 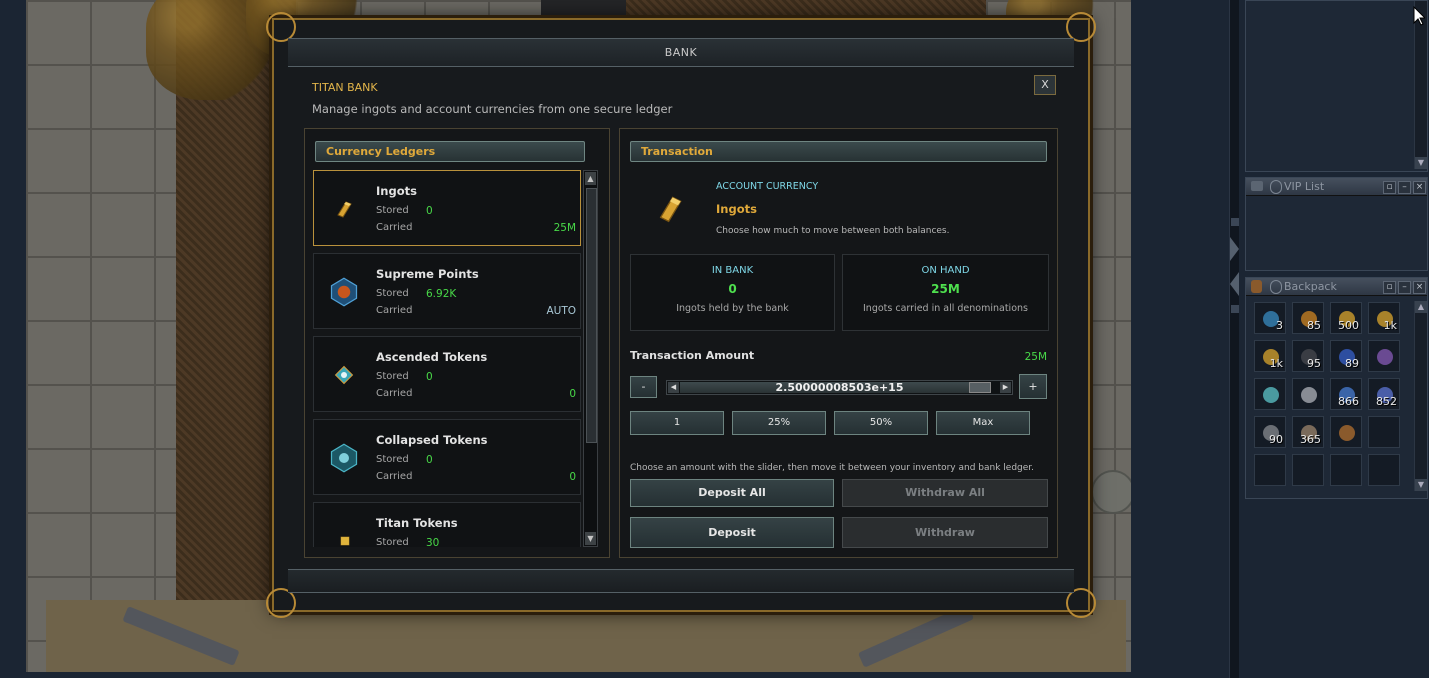 I want to click on ledger-scrollbar: ▲ ▼, so click(x=590, y=358).